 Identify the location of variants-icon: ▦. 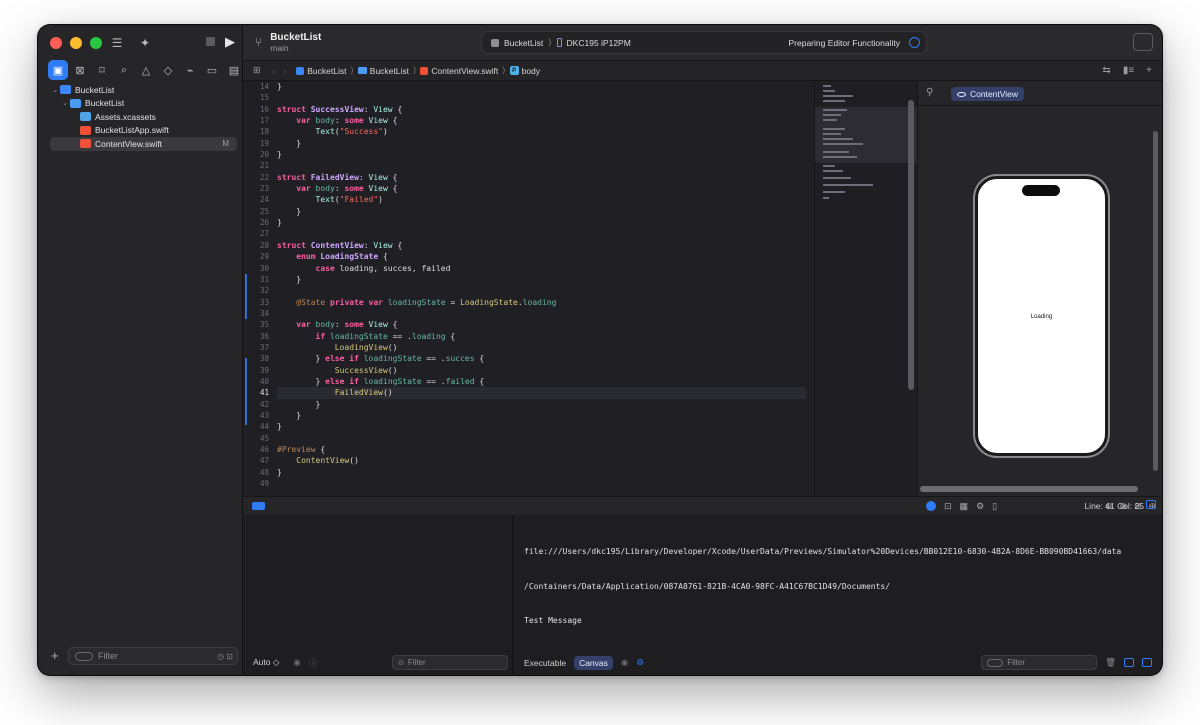
(964, 506).